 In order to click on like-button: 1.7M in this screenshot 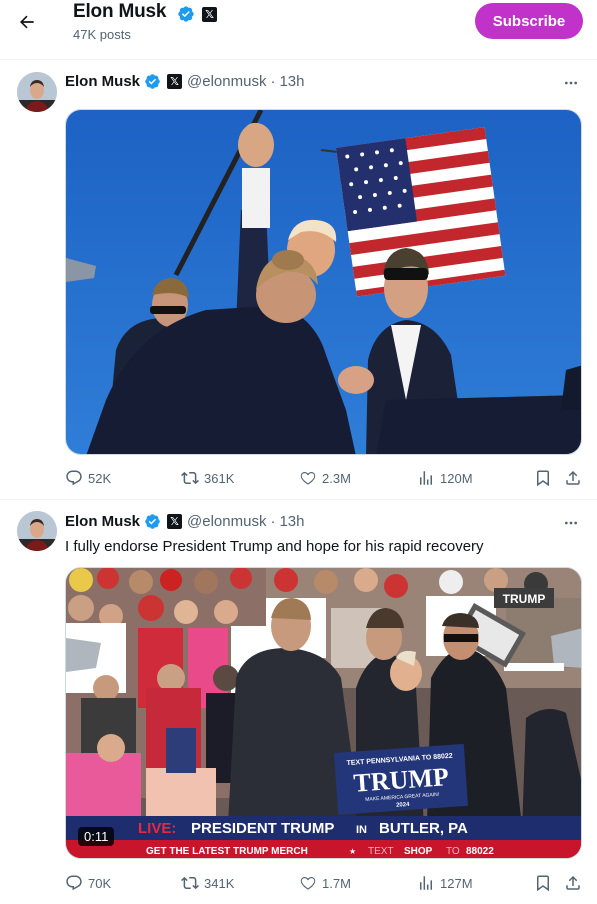, I will do `click(325, 883)`.